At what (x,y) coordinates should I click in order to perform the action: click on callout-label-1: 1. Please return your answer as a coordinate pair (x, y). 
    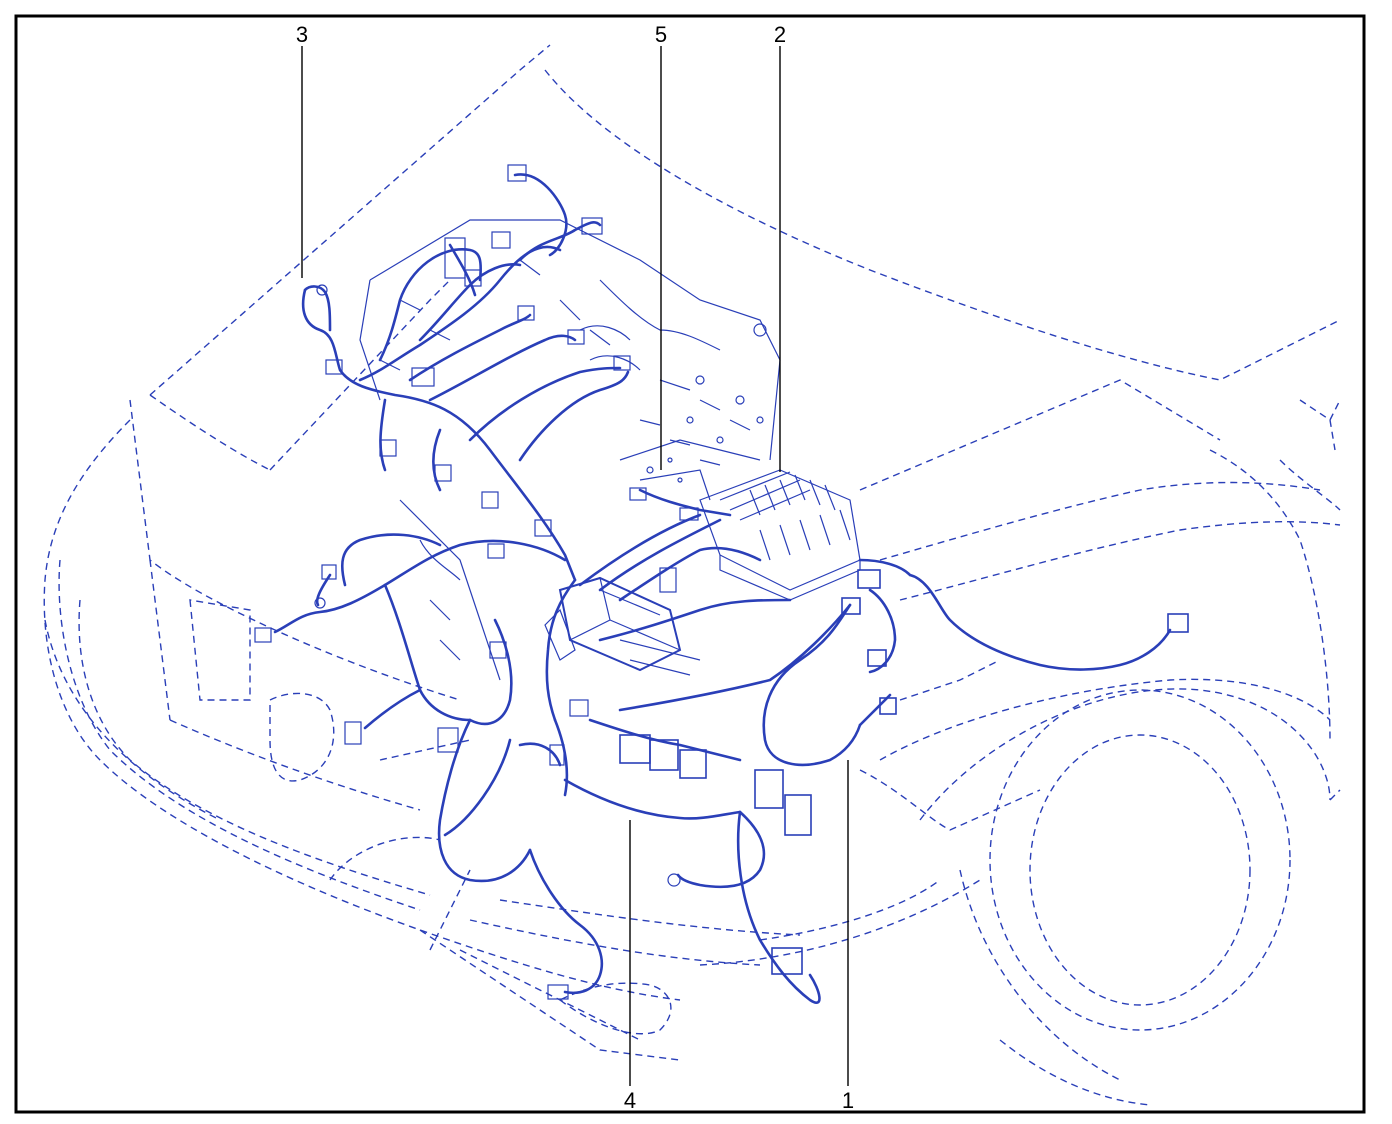
    Looking at the image, I should click on (848, 1100).